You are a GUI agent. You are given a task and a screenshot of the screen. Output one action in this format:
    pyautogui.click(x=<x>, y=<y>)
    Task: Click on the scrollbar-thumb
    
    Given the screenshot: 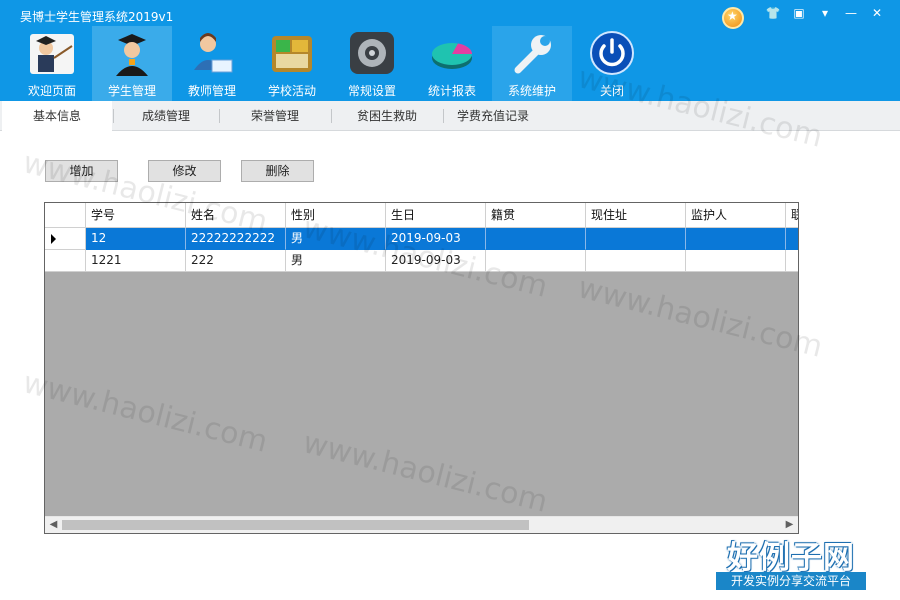 What is the action you would take?
    pyautogui.click(x=295, y=525)
    